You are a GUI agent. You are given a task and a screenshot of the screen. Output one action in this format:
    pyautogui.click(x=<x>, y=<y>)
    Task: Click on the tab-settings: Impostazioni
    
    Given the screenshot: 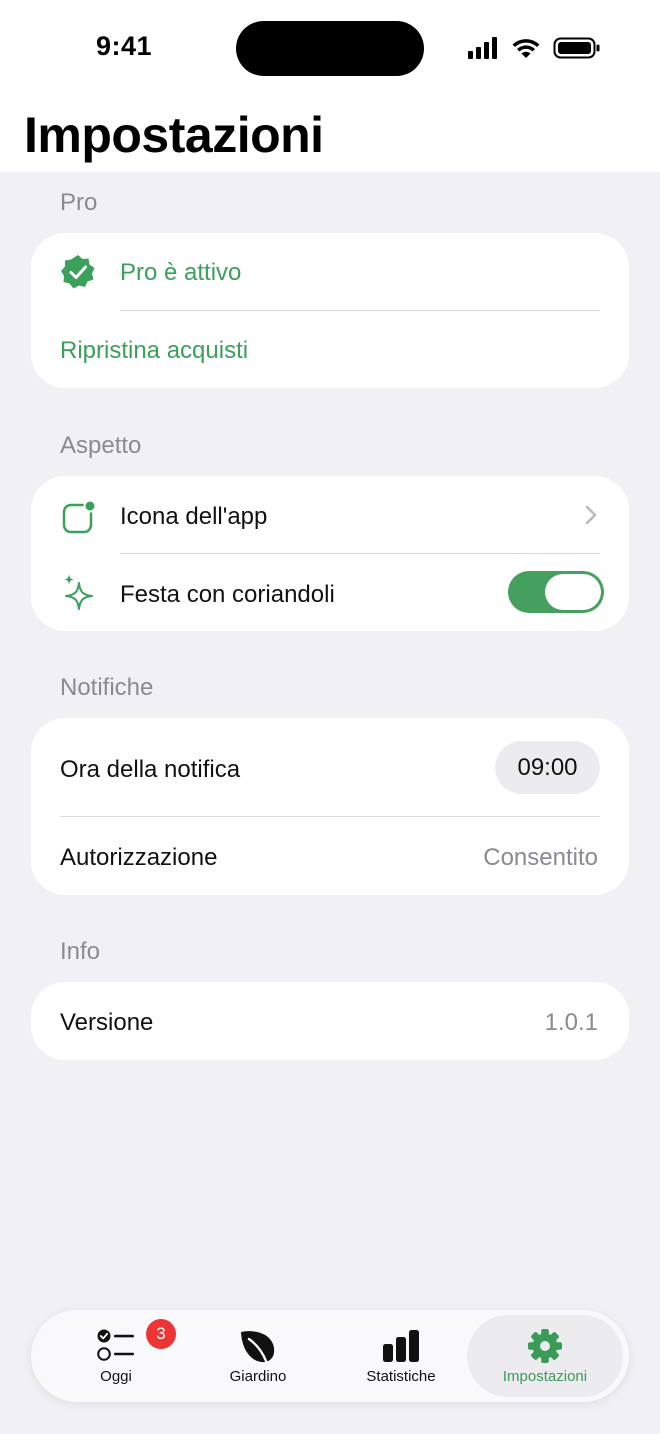 What is the action you would take?
    pyautogui.click(x=545, y=1356)
    